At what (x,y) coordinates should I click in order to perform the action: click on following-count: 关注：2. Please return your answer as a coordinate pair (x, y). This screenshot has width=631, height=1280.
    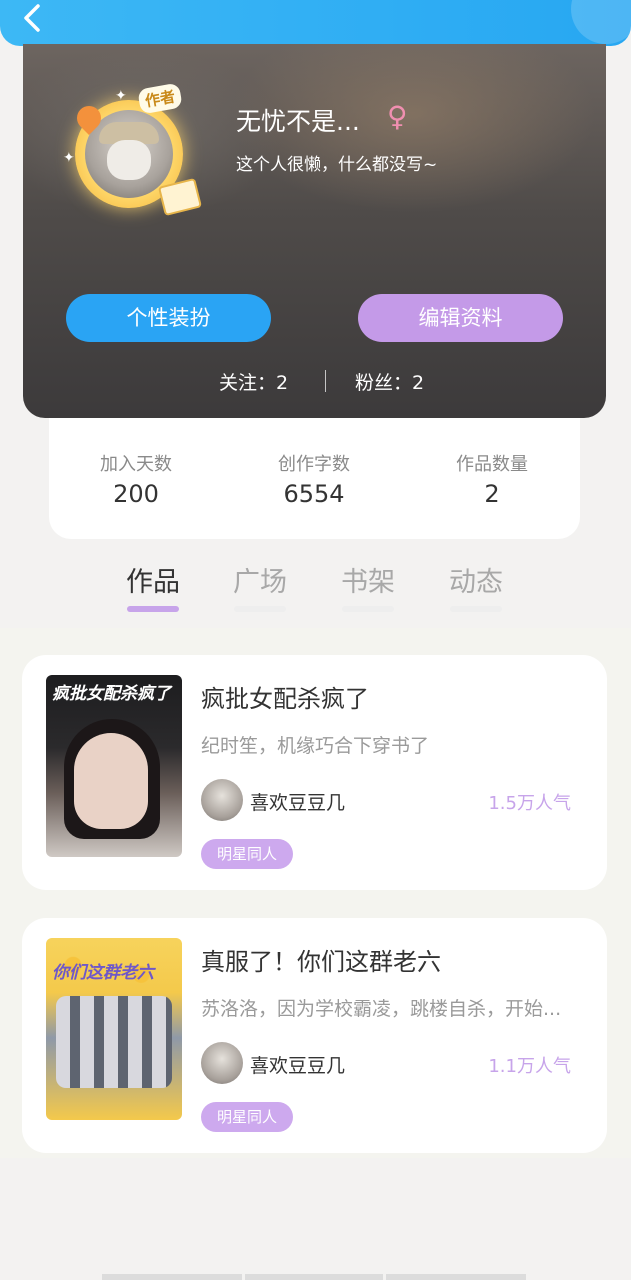
    Looking at the image, I should click on (253, 381).